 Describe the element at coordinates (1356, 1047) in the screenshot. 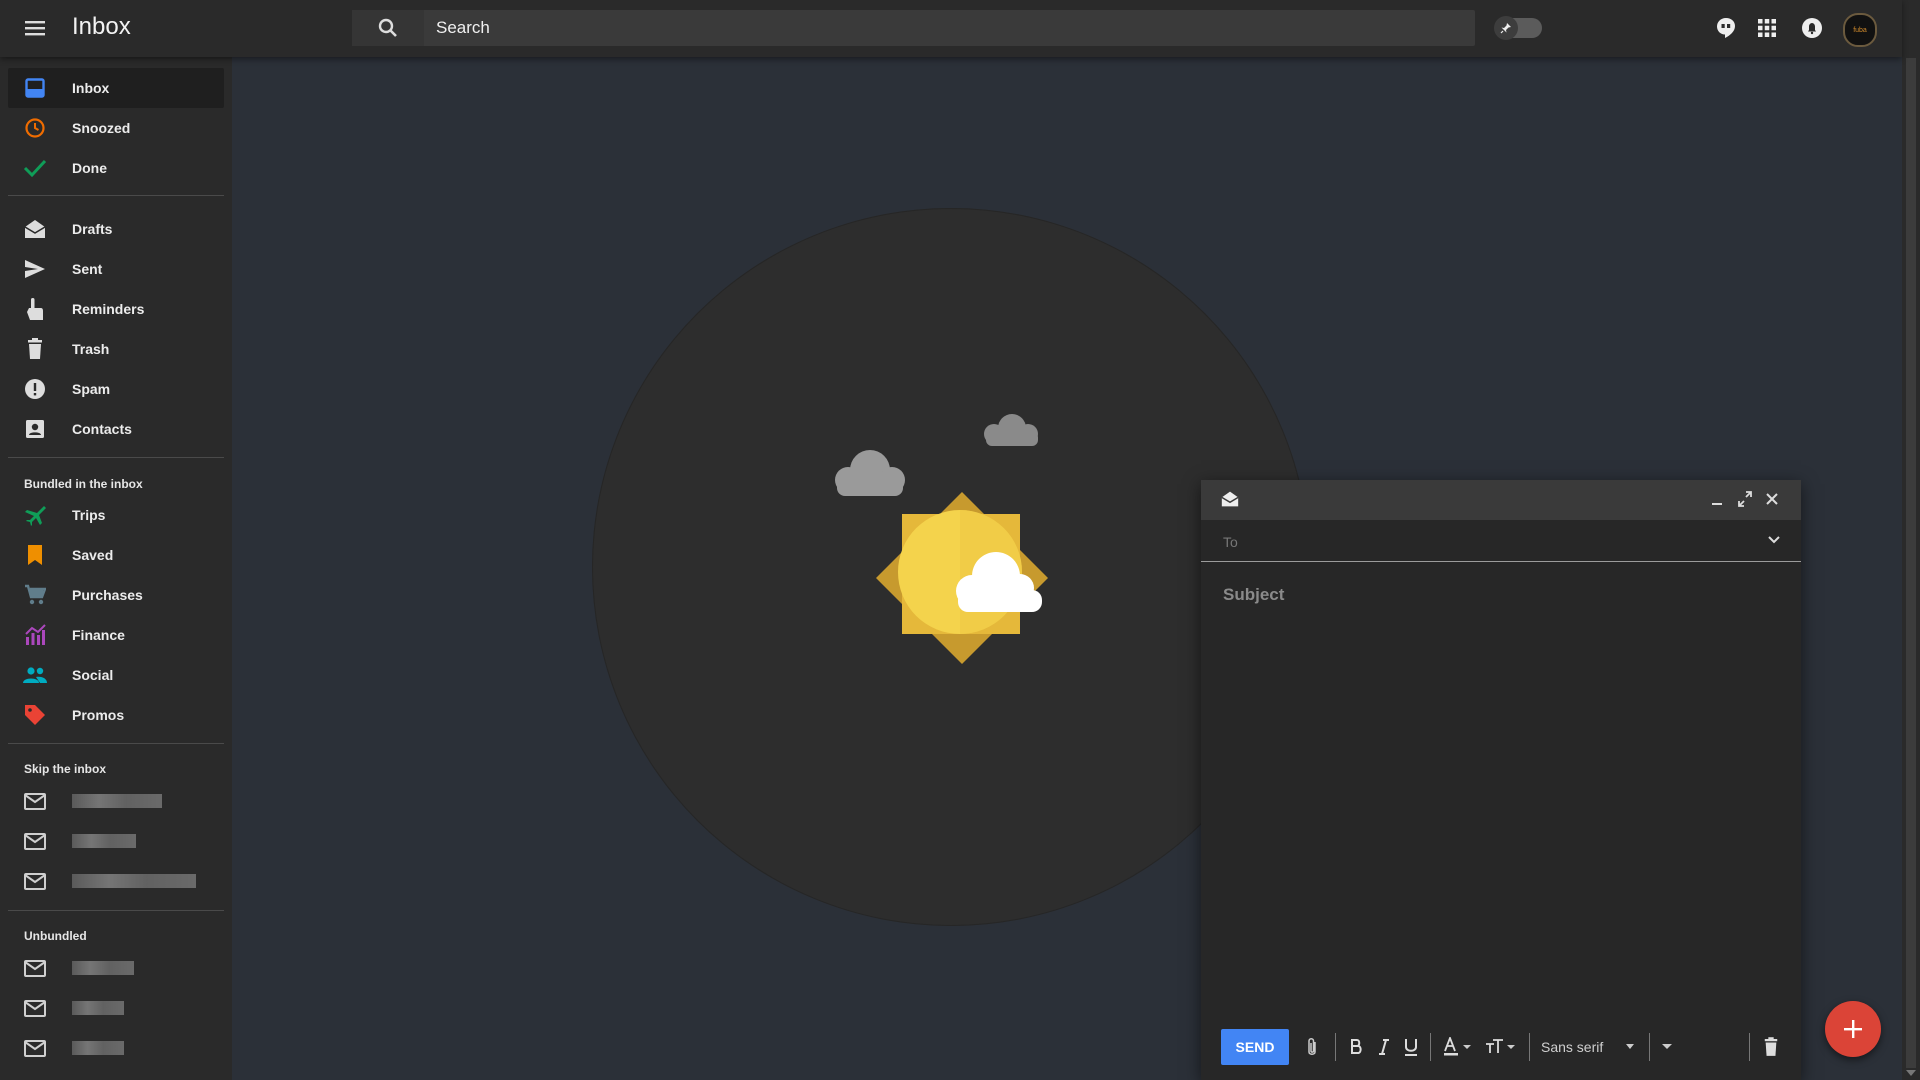

I see `bold-icon` at that location.